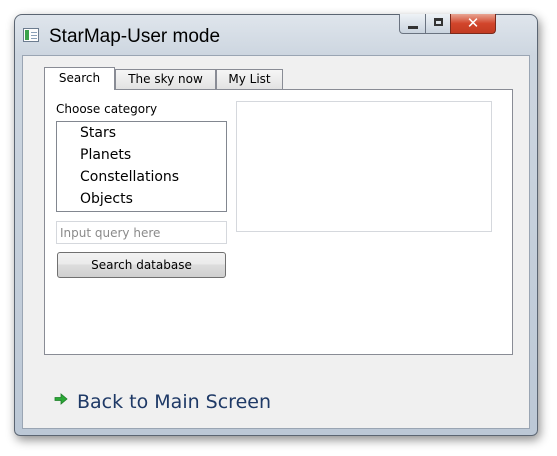 The width and height of the screenshot is (557, 456). What do you see at coordinates (165, 79) in the screenshot?
I see `tab-the-sky-now: The sky now` at bounding box center [165, 79].